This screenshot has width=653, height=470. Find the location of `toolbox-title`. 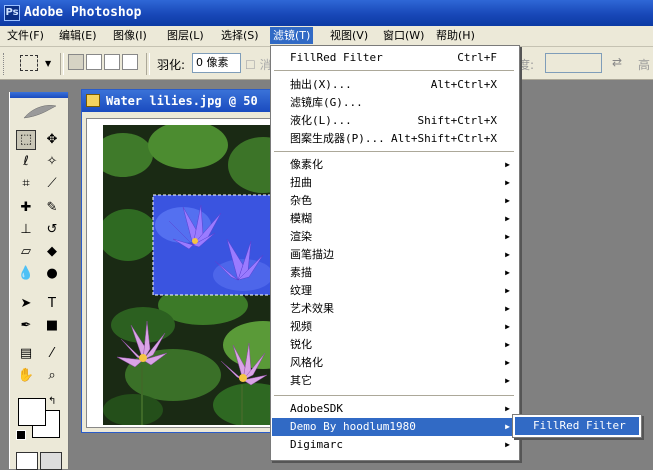

toolbox-title is located at coordinates (39, 95).